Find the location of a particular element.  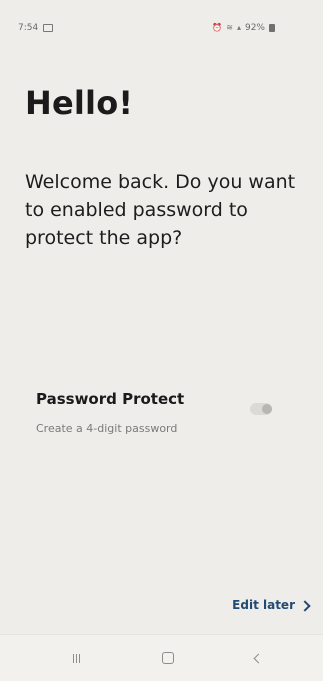

edit-later-label: Edit later is located at coordinates (263, 605).